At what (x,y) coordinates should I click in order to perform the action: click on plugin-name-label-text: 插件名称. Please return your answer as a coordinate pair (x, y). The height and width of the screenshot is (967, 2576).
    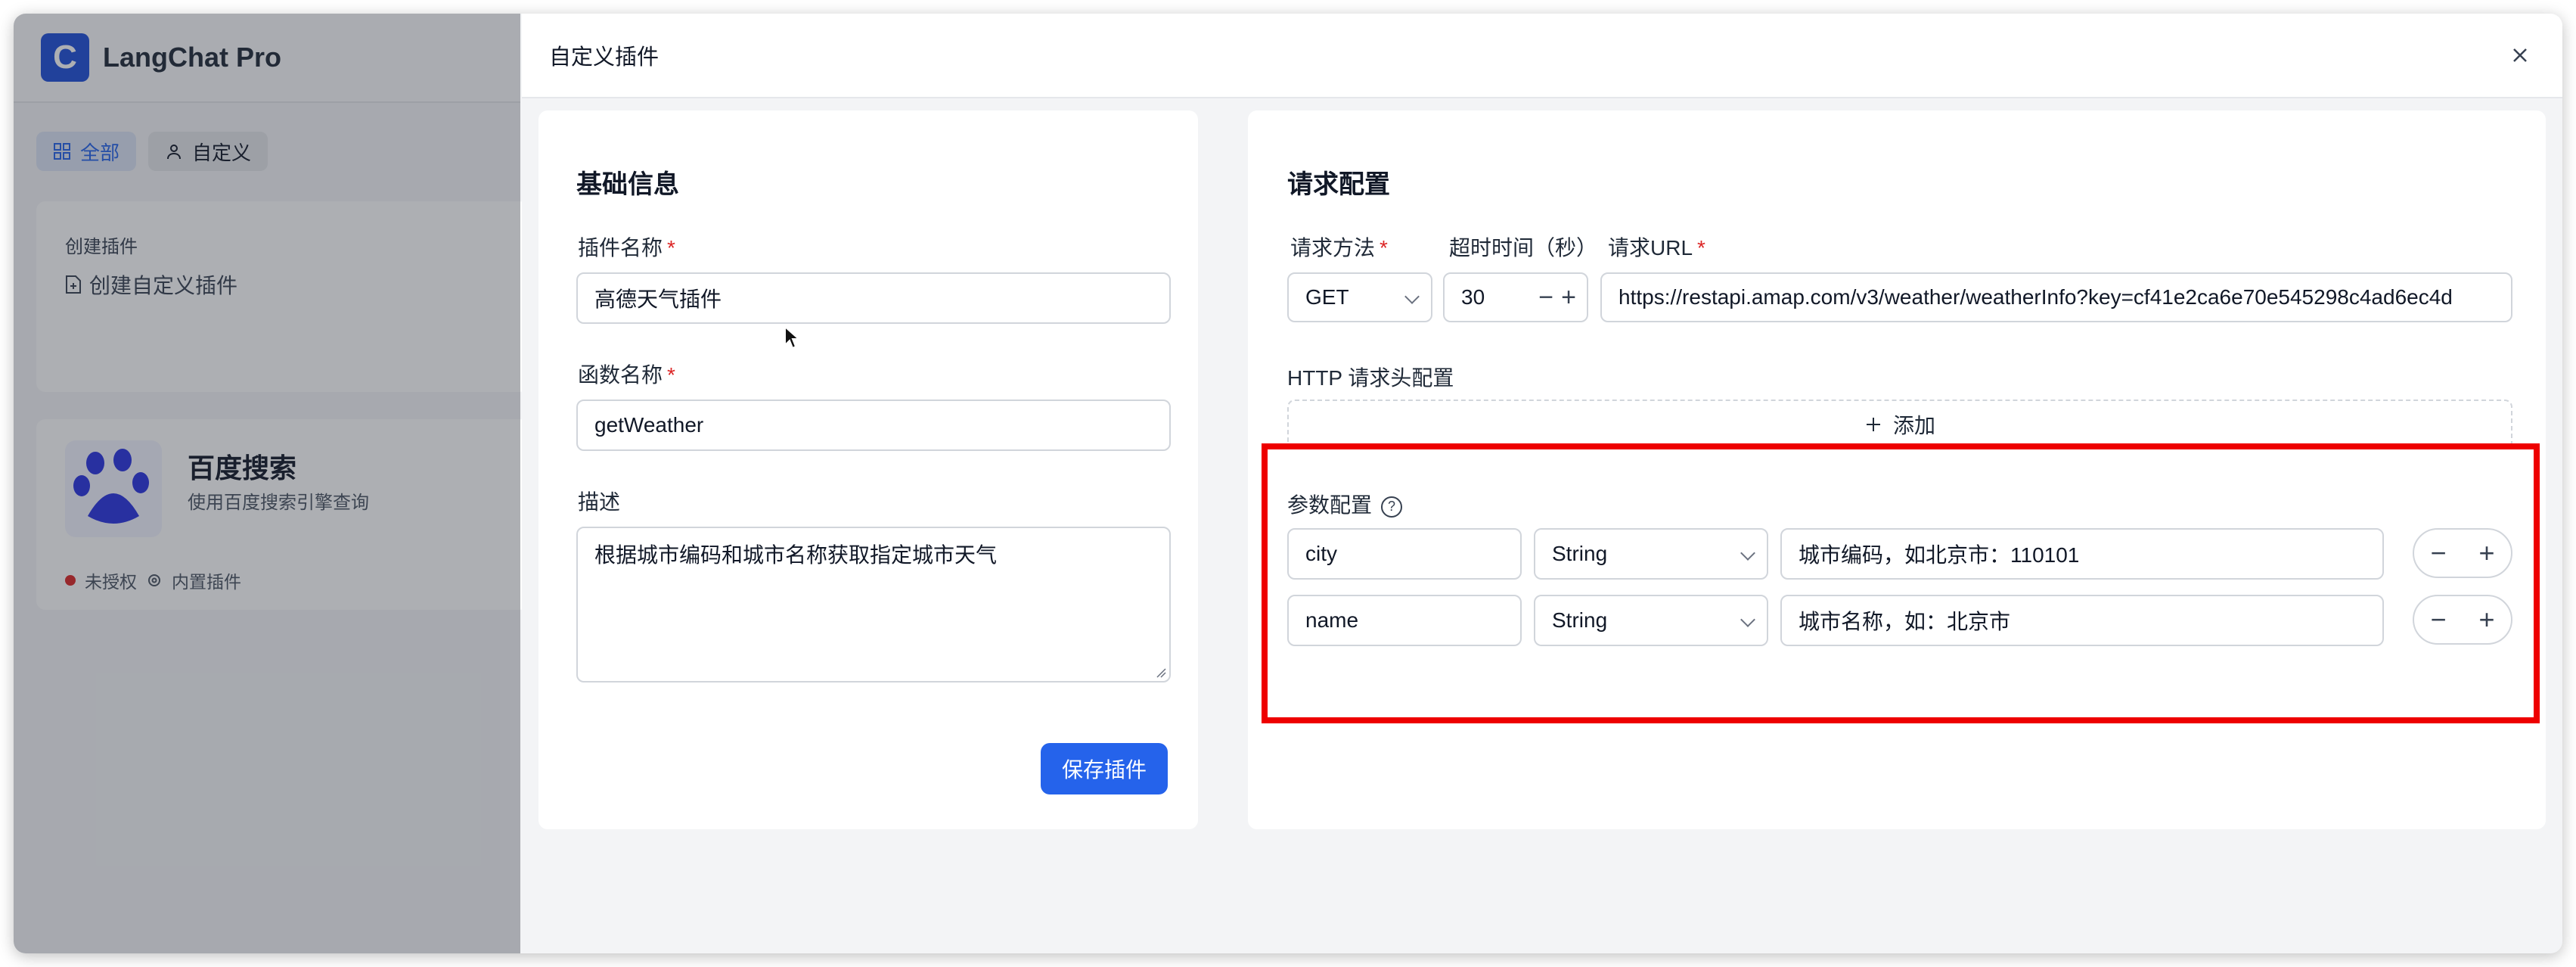
    Looking at the image, I should click on (620, 248).